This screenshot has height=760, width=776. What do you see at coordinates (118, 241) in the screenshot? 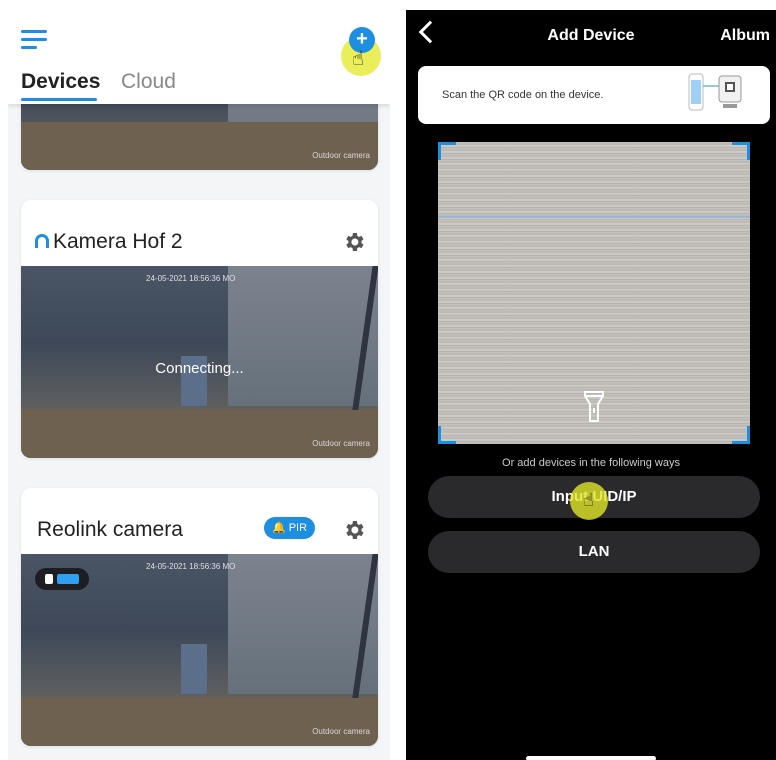
I see `device-title: Kamera Hof 2` at bounding box center [118, 241].